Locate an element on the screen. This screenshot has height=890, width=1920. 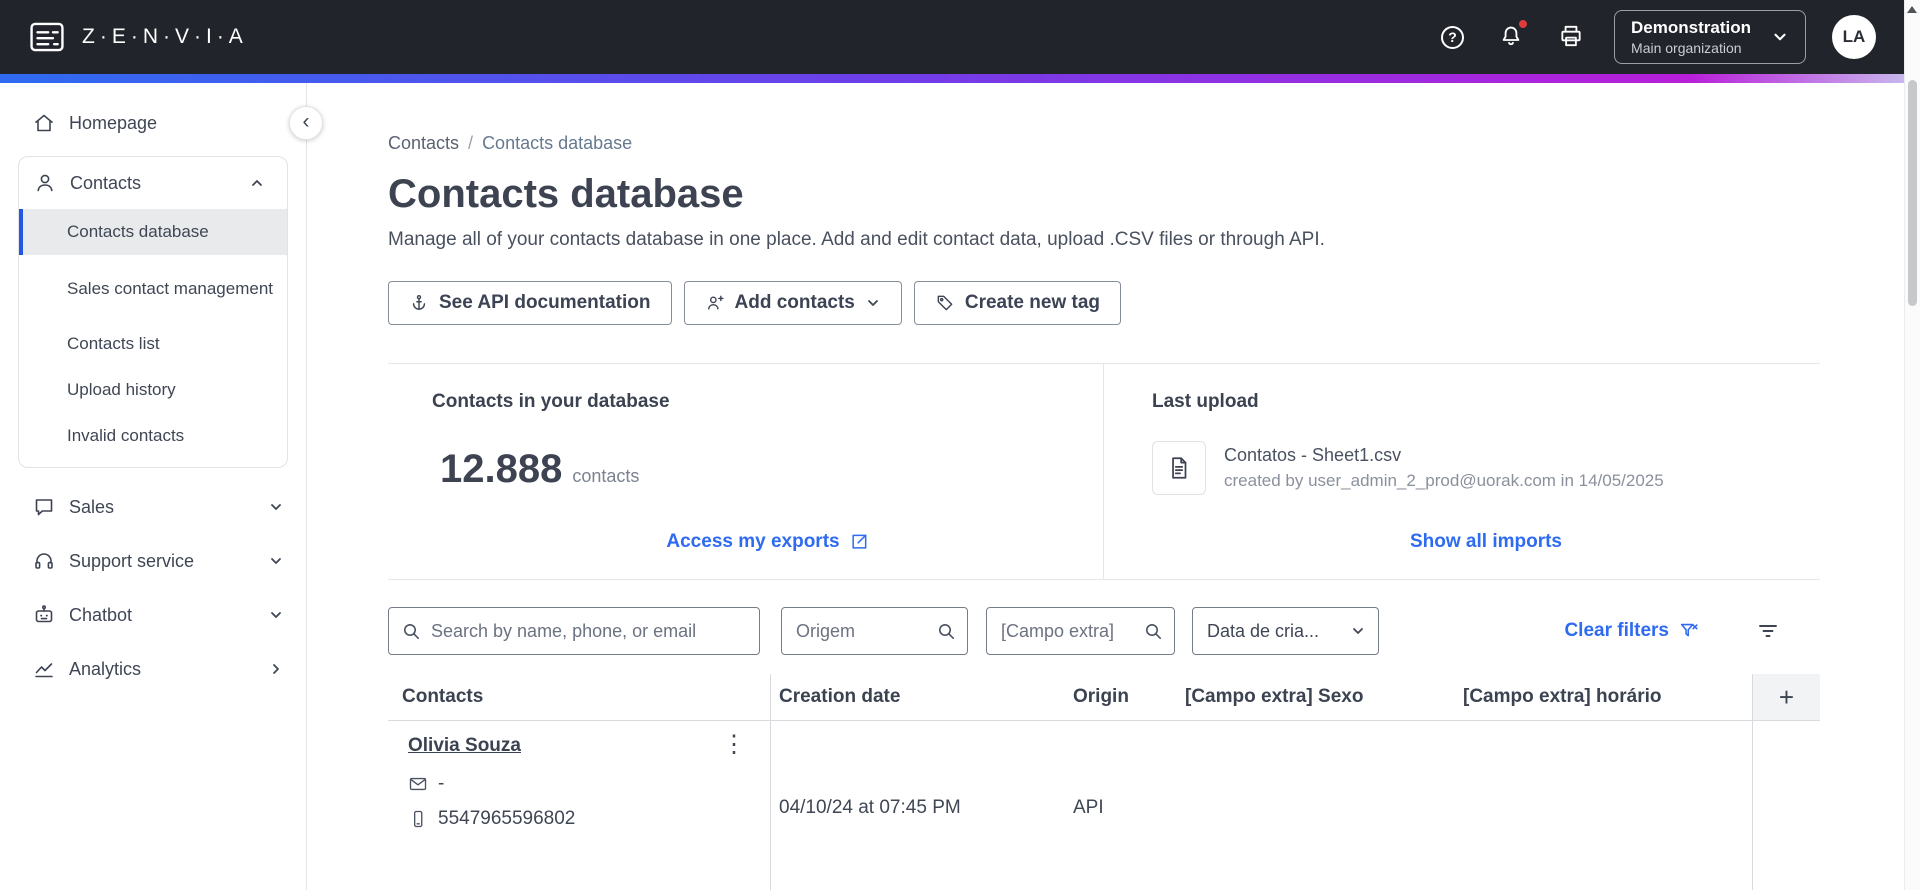
file-name: Contatos - Sheet1.csv is located at coordinates (1313, 455).